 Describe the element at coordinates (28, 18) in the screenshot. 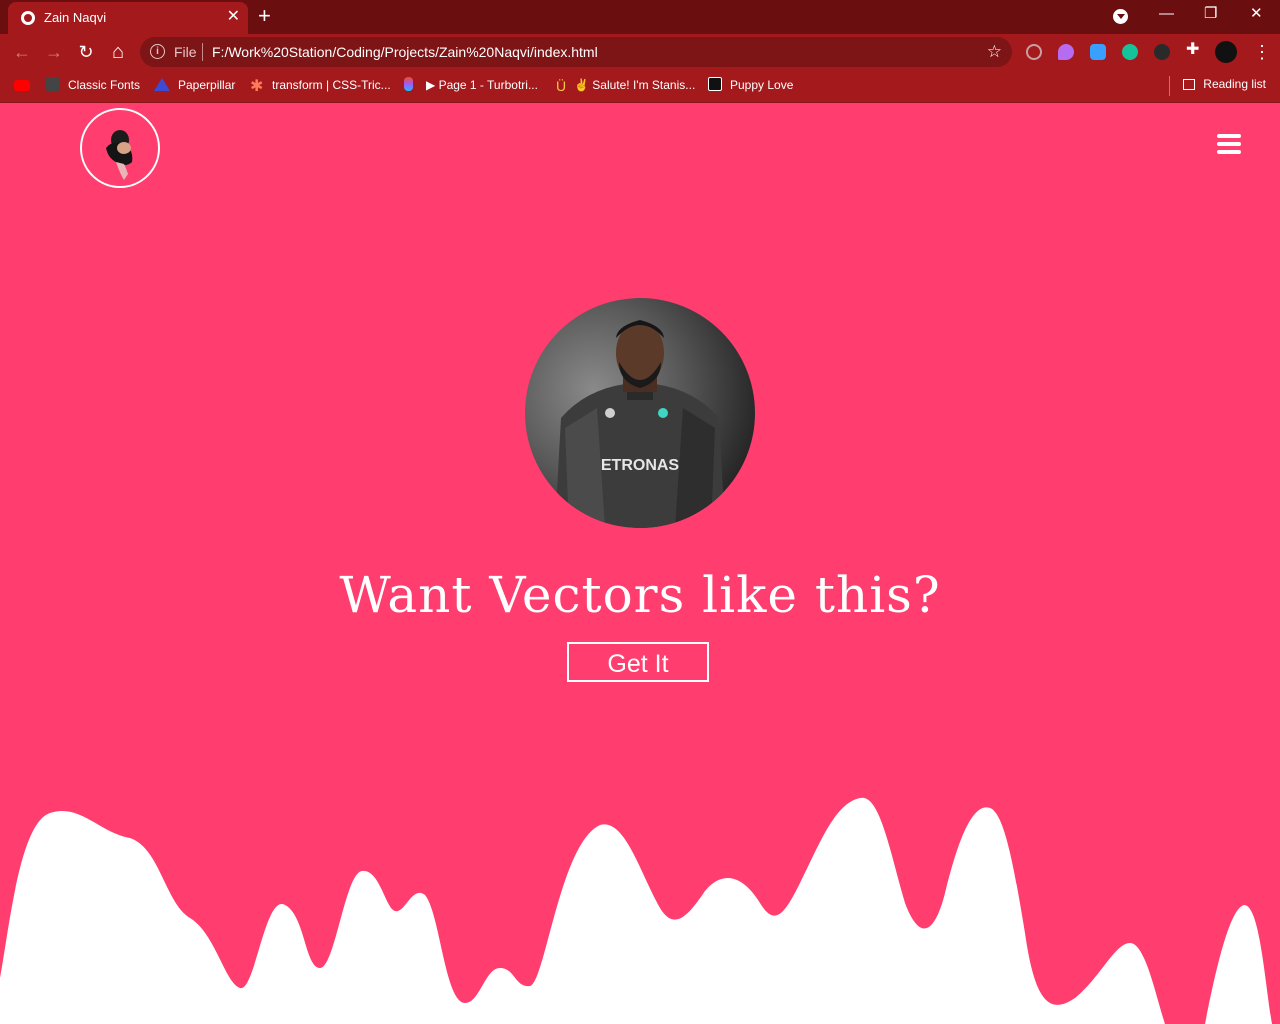

I see `globe-icon` at that location.